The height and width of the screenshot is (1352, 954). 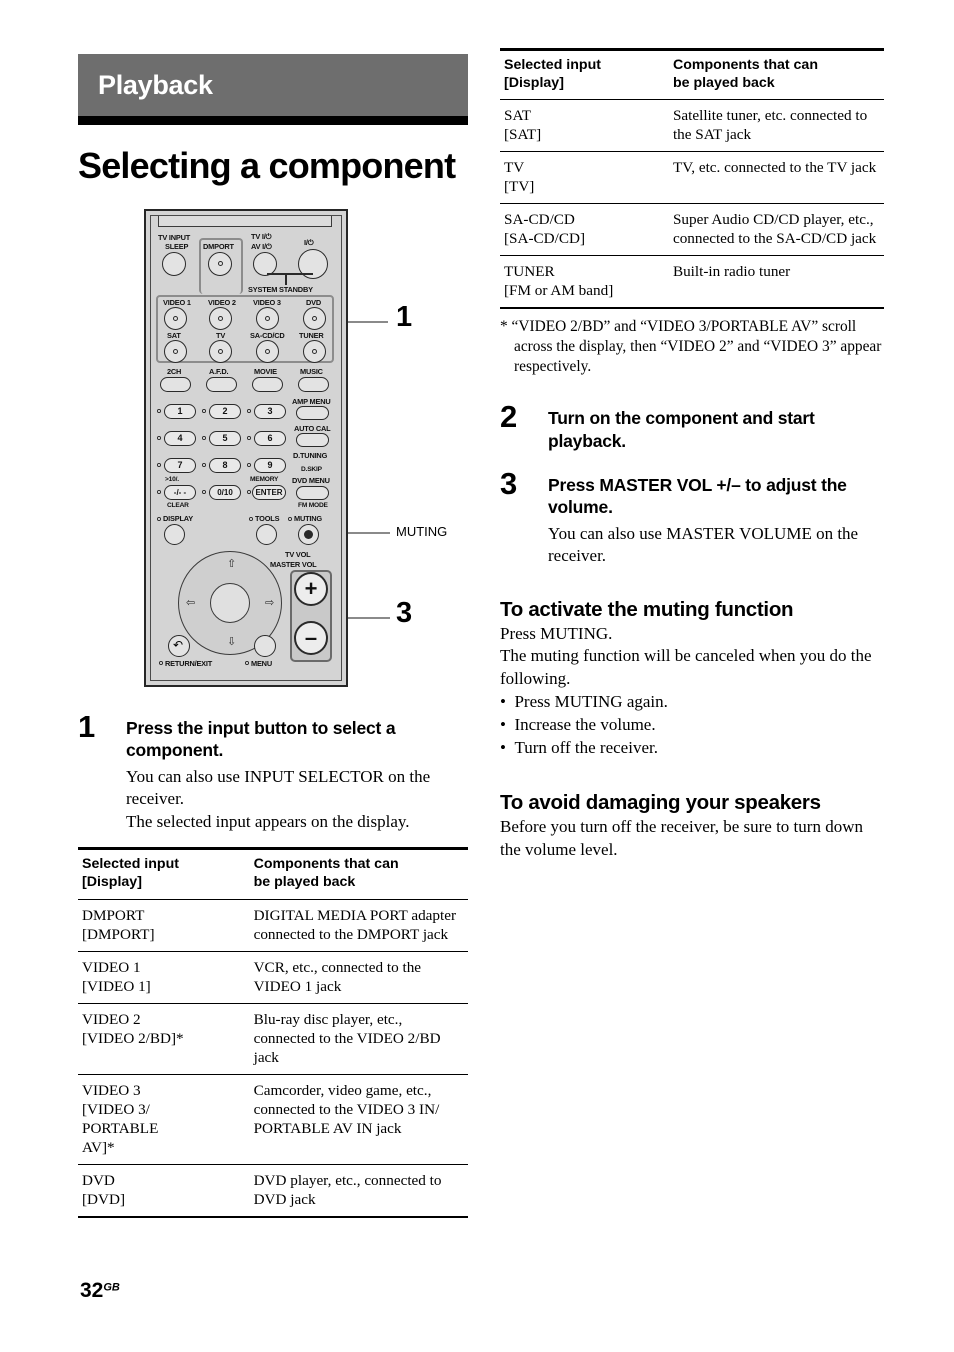 I want to click on callout-line-muting, so click(x=369, y=533).